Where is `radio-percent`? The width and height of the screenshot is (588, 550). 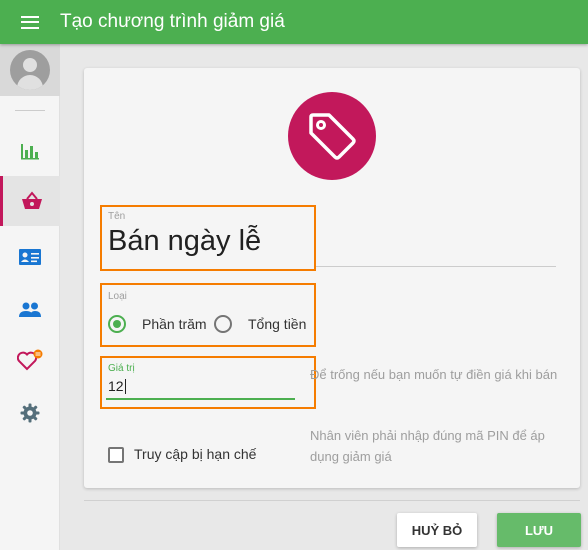 radio-percent is located at coordinates (117, 324).